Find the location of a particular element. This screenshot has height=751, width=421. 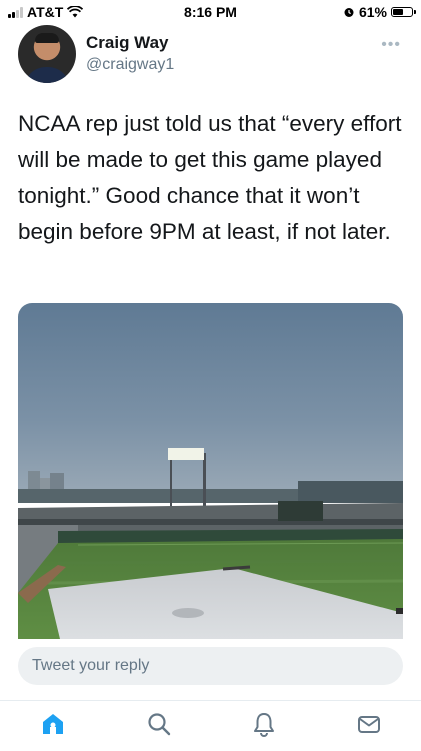

status-right: 61% is located at coordinates (379, 12).